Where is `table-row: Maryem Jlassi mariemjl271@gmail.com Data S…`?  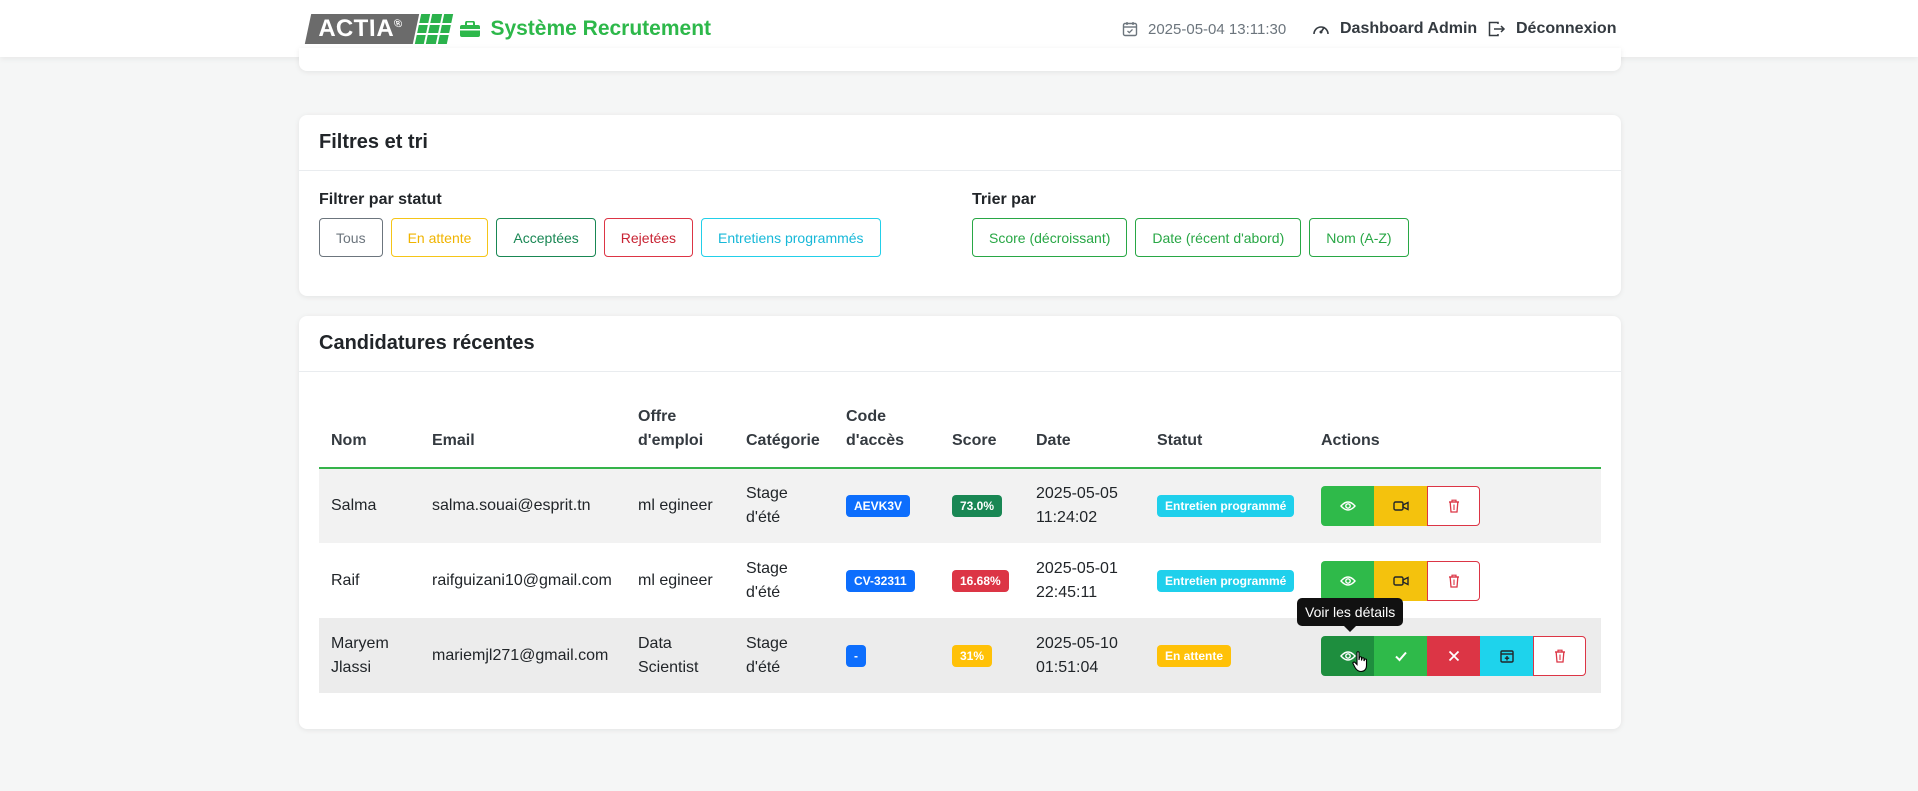
table-row: Maryem Jlassi mariemjl271@gmail.com Data S… is located at coordinates (960, 655).